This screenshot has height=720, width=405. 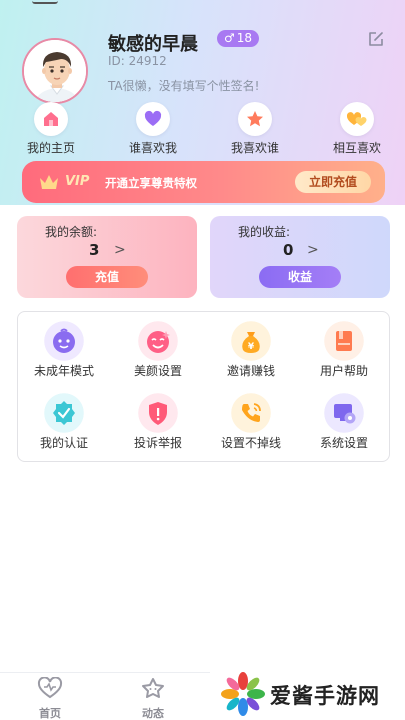 I want to click on verified-badge-icon, so click(x=64, y=413).